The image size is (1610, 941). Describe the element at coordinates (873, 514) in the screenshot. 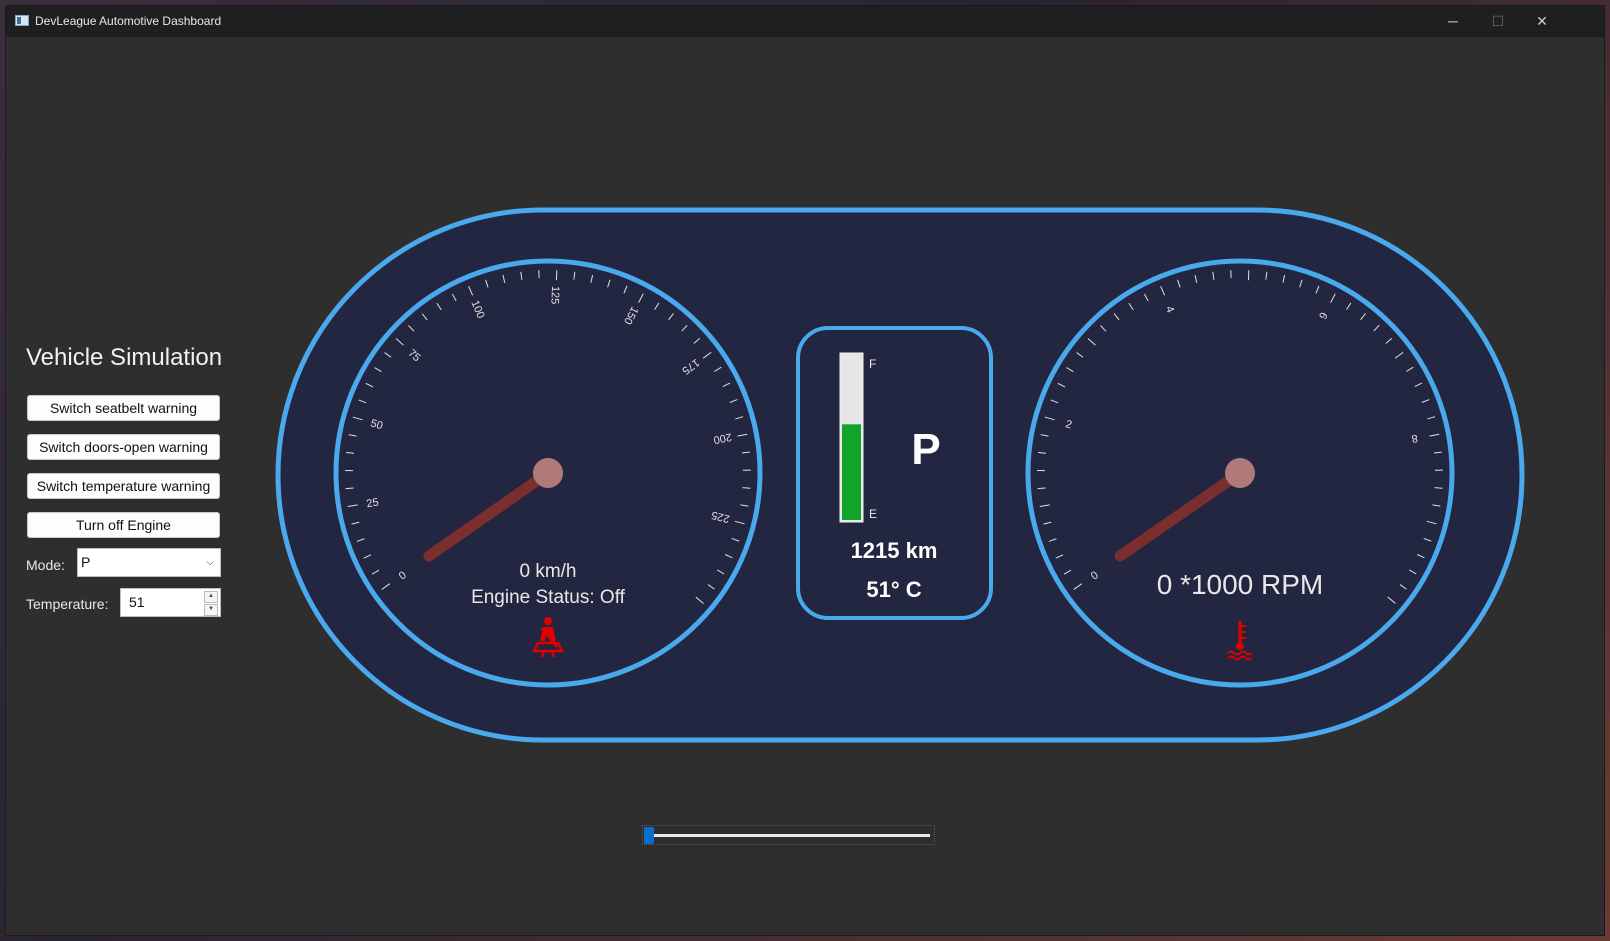

I see `fuel-empty-label: E` at that location.